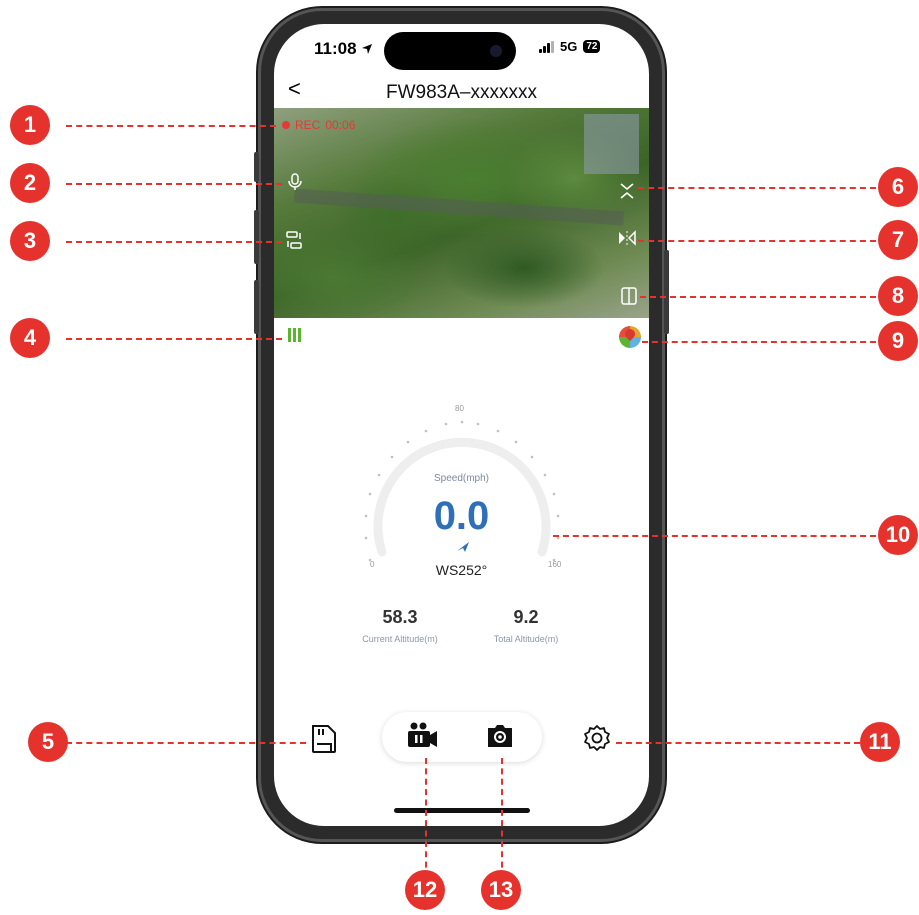 The height and width of the screenshot is (915, 919). I want to click on total-altitude-label: Total Altitude(m), so click(526, 639).